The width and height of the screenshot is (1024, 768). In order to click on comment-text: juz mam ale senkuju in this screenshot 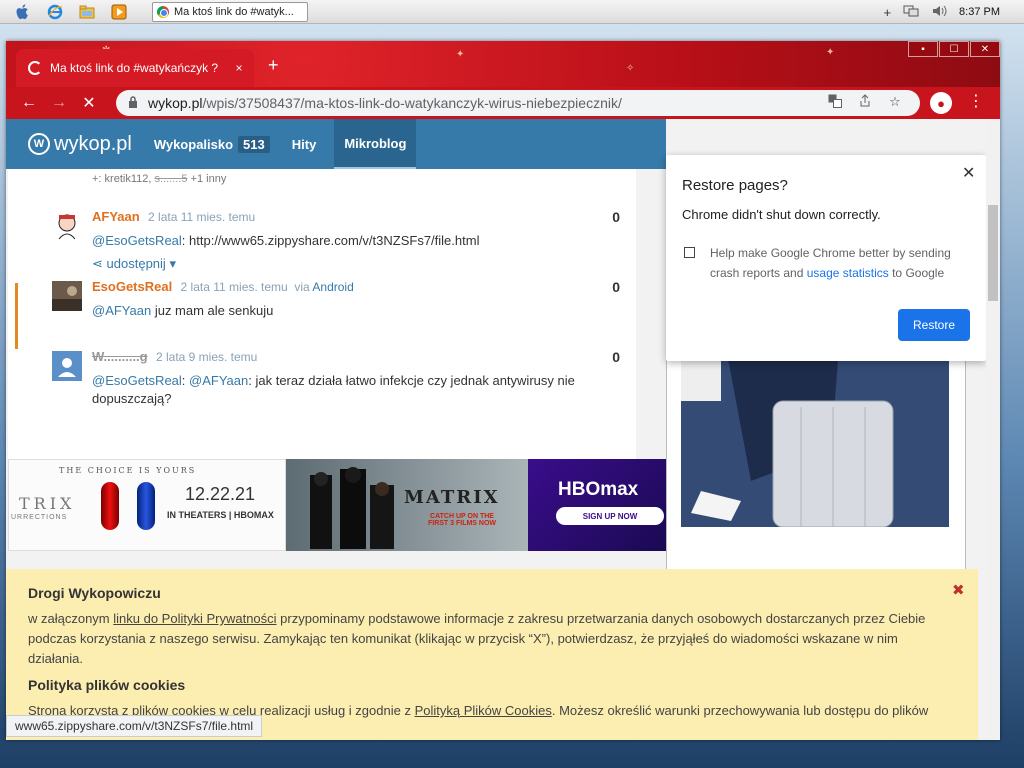, I will do `click(212, 310)`.